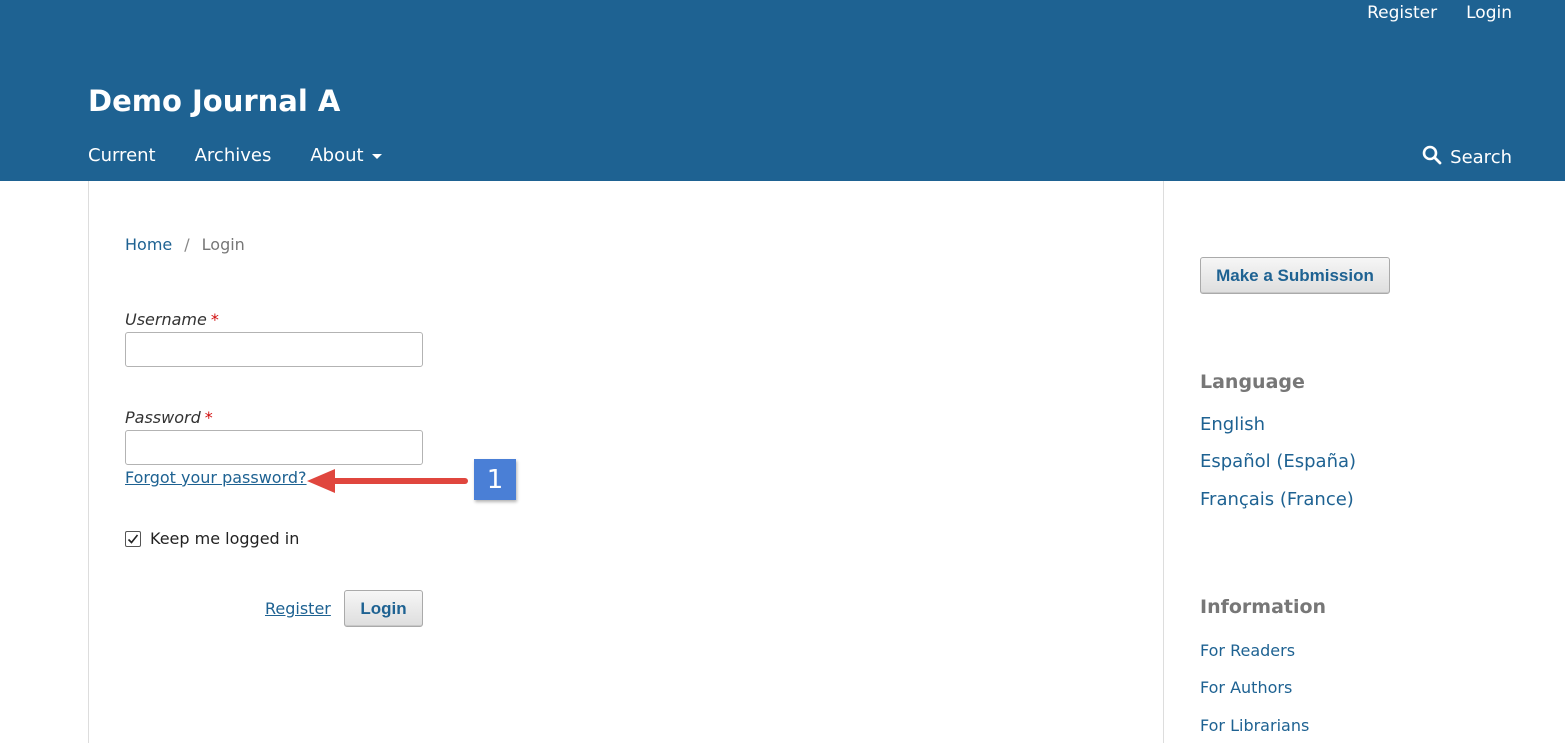  What do you see at coordinates (1263, 607) in the screenshot?
I see `information-heading: Information` at bounding box center [1263, 607].